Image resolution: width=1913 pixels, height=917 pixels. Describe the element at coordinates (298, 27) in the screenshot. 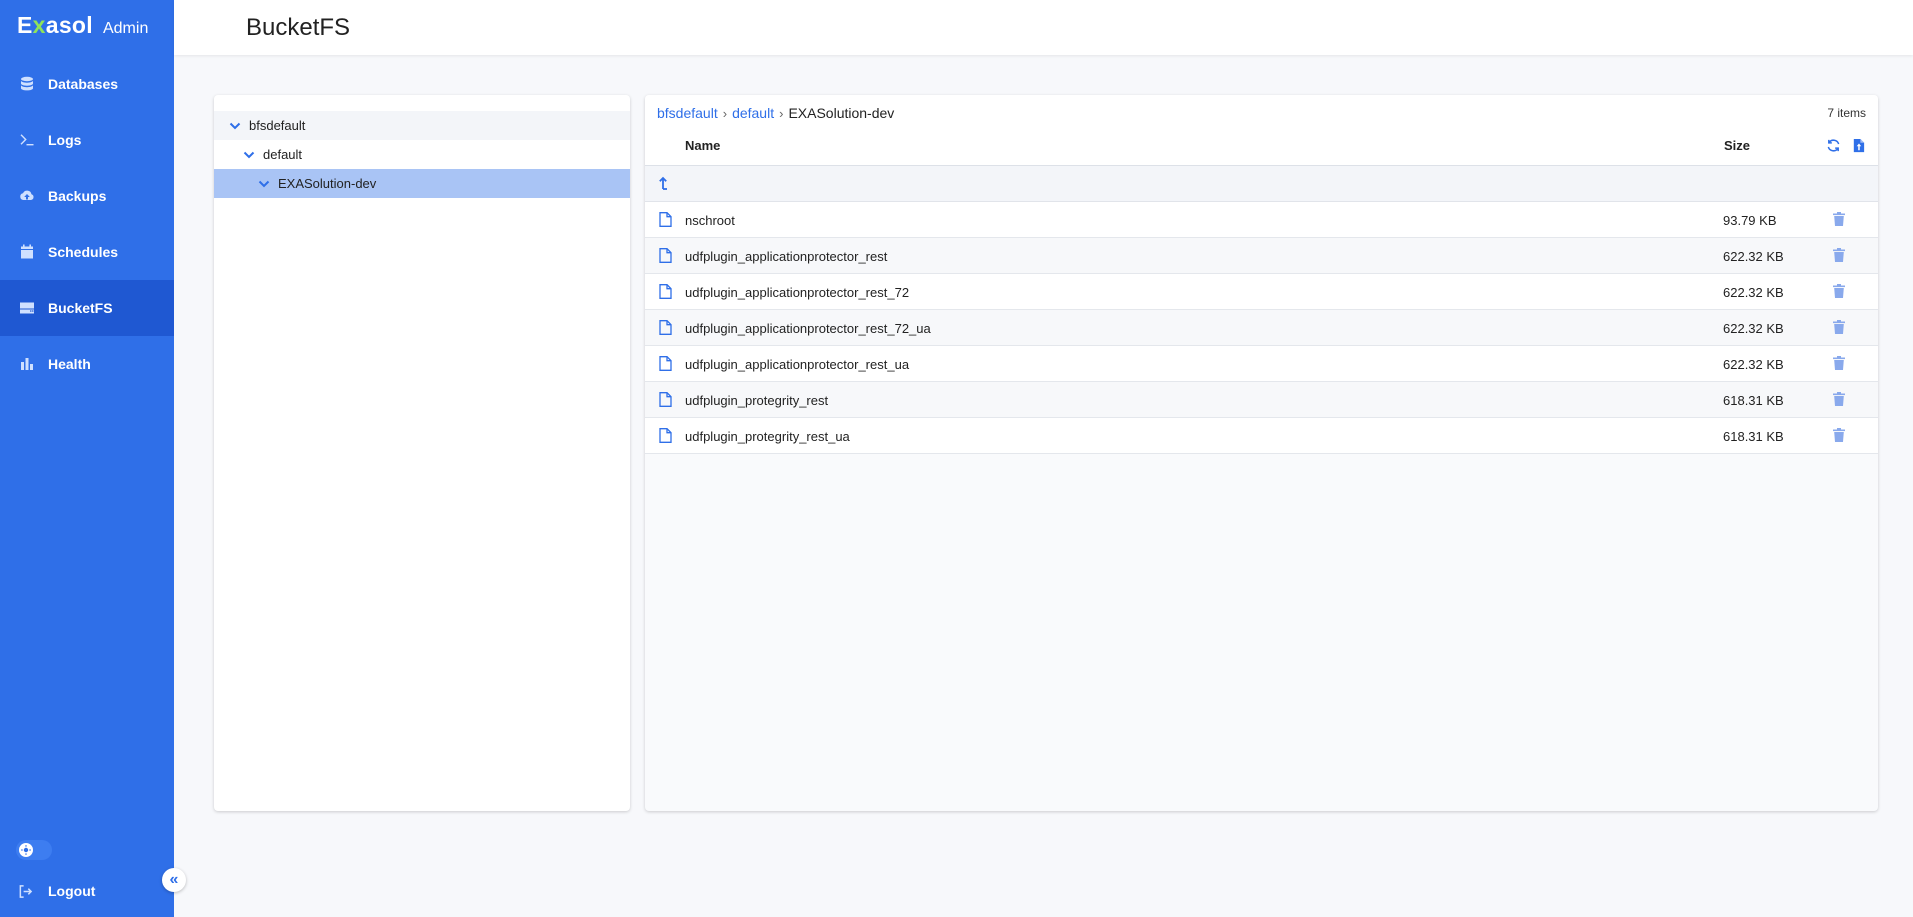

I see `page-title: BucketFS` at that location.